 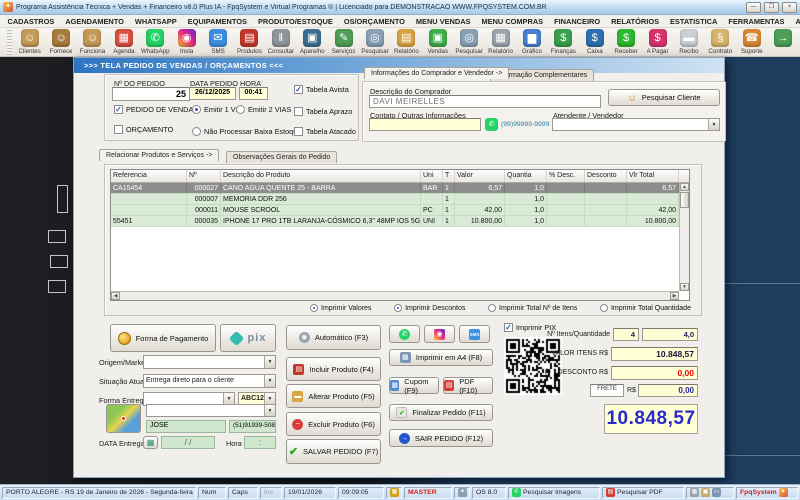 What do you see at coordinates (333, 337) in the screenshot?
I see `automatic-button: ◉ Automático (F3)` at bounding box center [333, 337].